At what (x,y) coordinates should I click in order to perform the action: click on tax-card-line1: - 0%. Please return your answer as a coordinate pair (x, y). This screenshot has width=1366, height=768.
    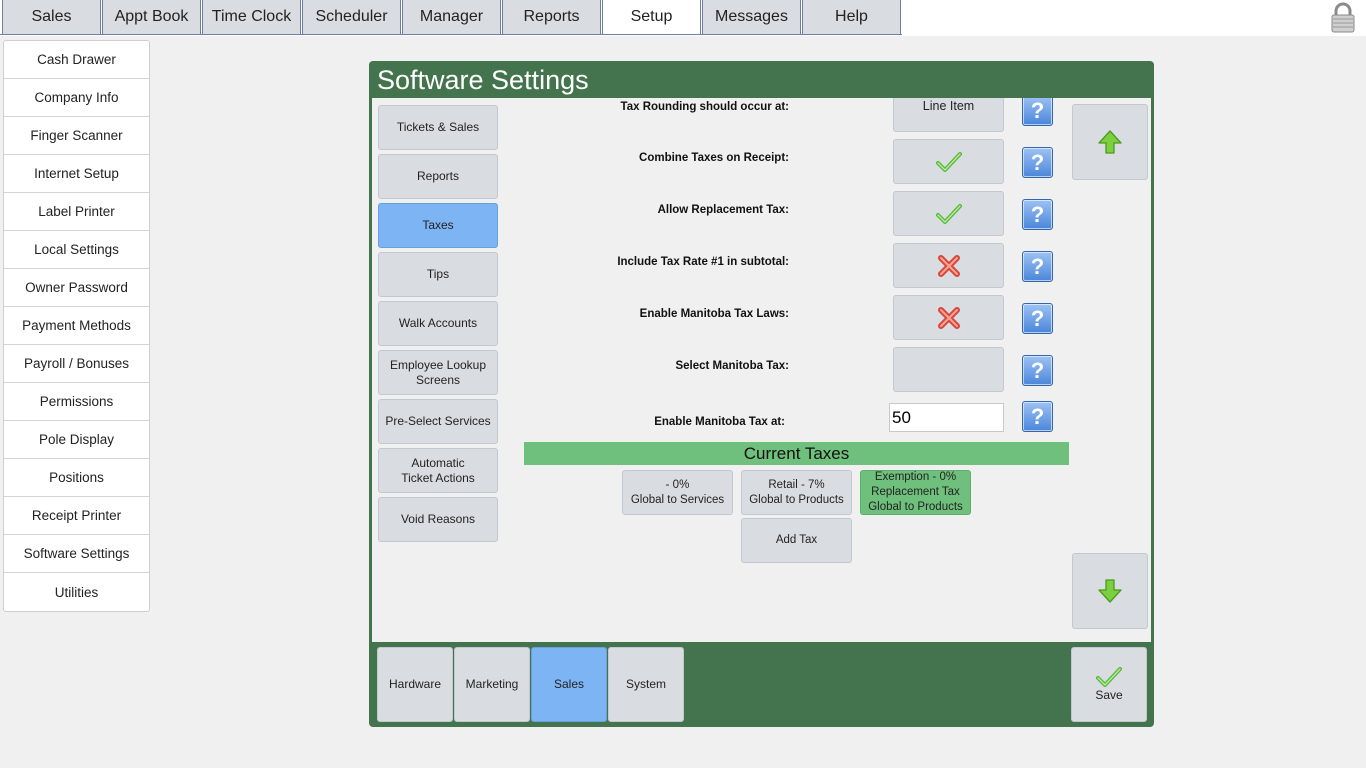
    Looking at the image, I should click on (677, 484).